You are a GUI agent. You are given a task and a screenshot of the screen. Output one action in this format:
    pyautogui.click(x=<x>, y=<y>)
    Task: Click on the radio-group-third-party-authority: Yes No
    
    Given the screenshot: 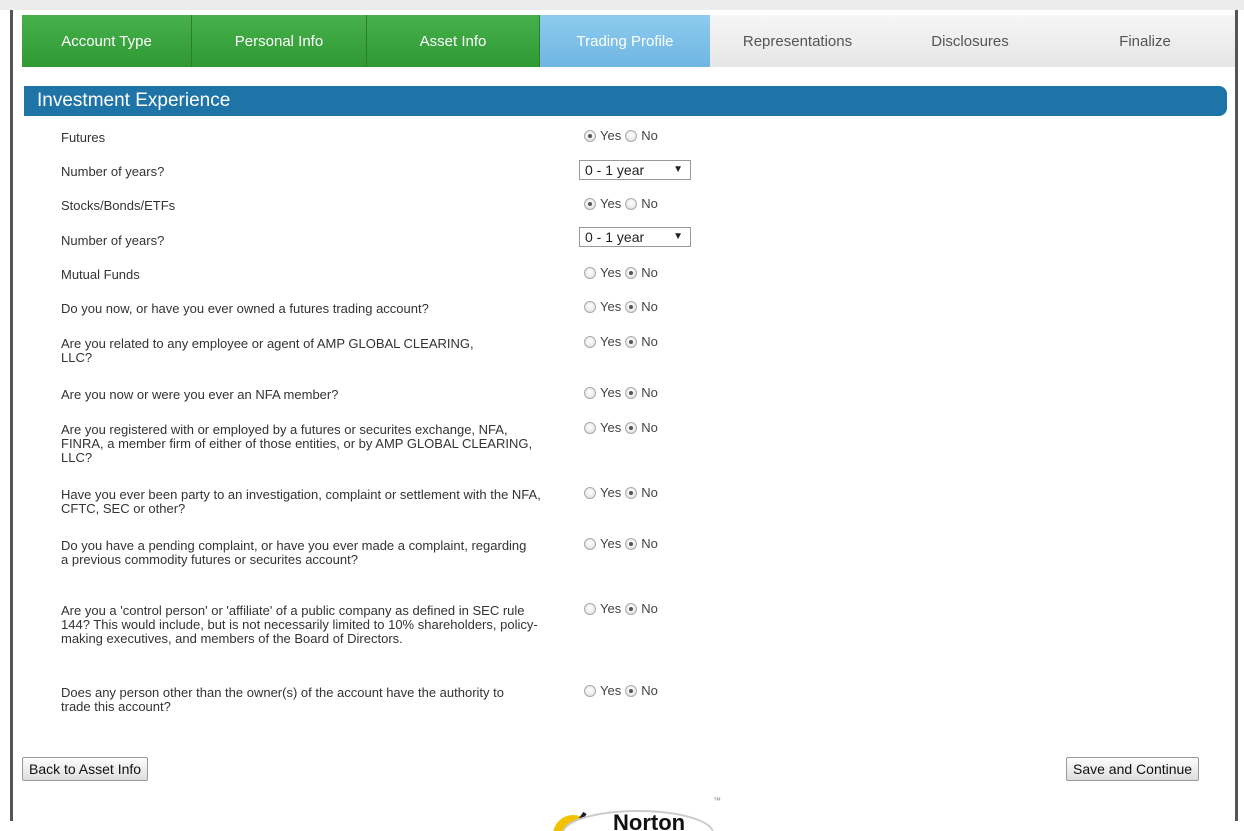 What is the action you would take?
    pyautogui.click(x=623, y=690)
    